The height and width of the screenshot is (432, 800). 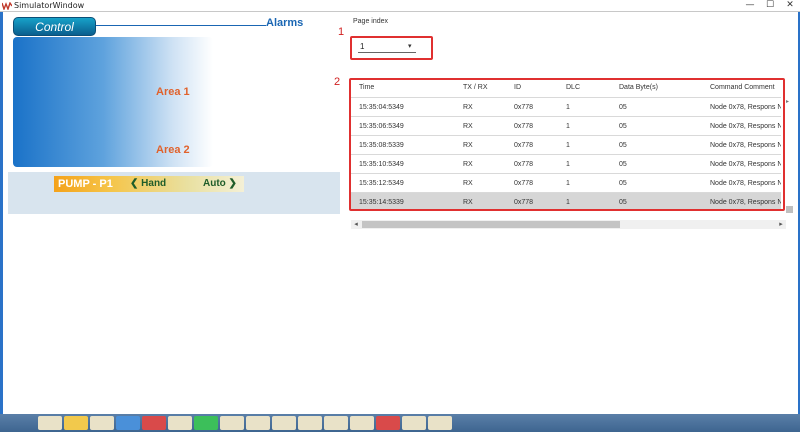 What do you see at coordinates (790, 6) in the screenshot?
I see `close-button: ✕` at bounding box center [790, 6].